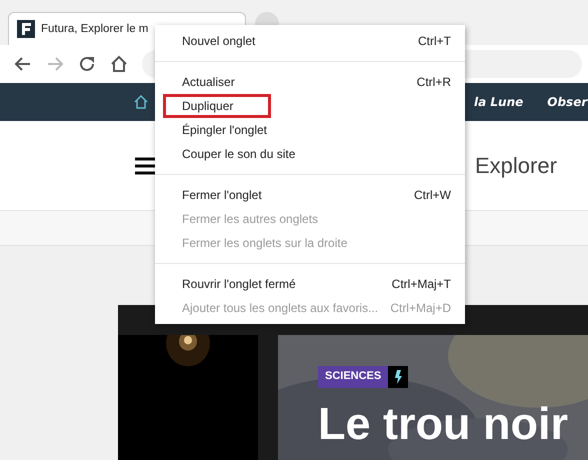 The image size is (588, 460). Describe the element at coordinates (312, 284) in the screenshot. I see `menu-item: Rouvrir l'onglet fermé Ctrl+Maj+T` at that location.